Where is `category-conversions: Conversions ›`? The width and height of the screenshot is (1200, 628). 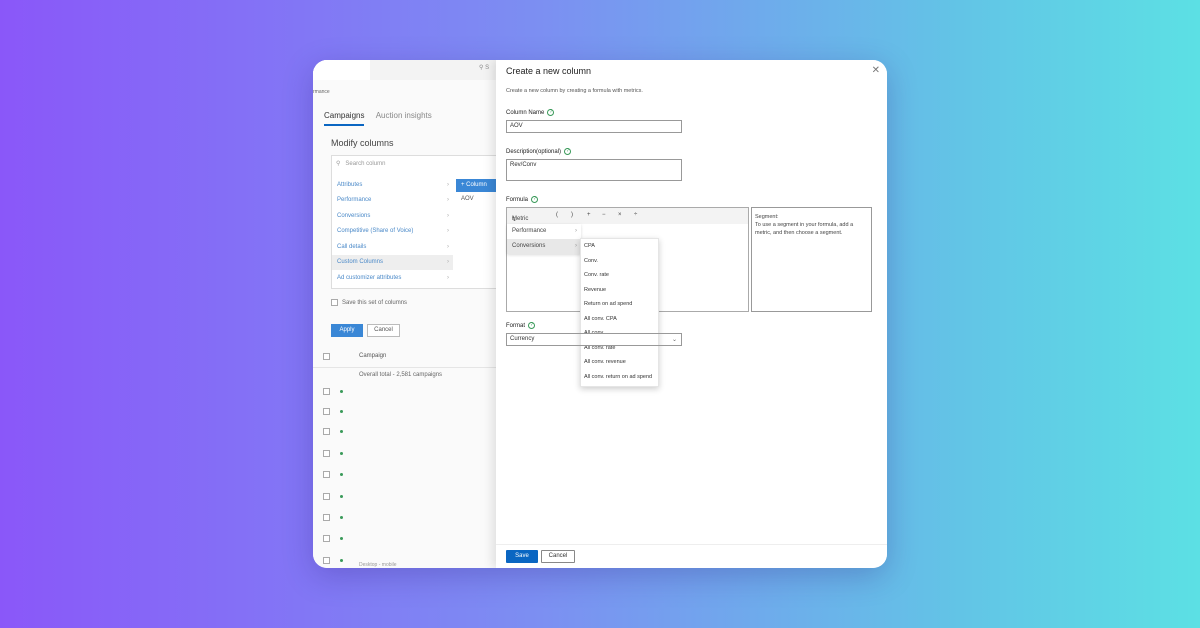 category-conversions: Conversions › is located at coordinates (392, 216).